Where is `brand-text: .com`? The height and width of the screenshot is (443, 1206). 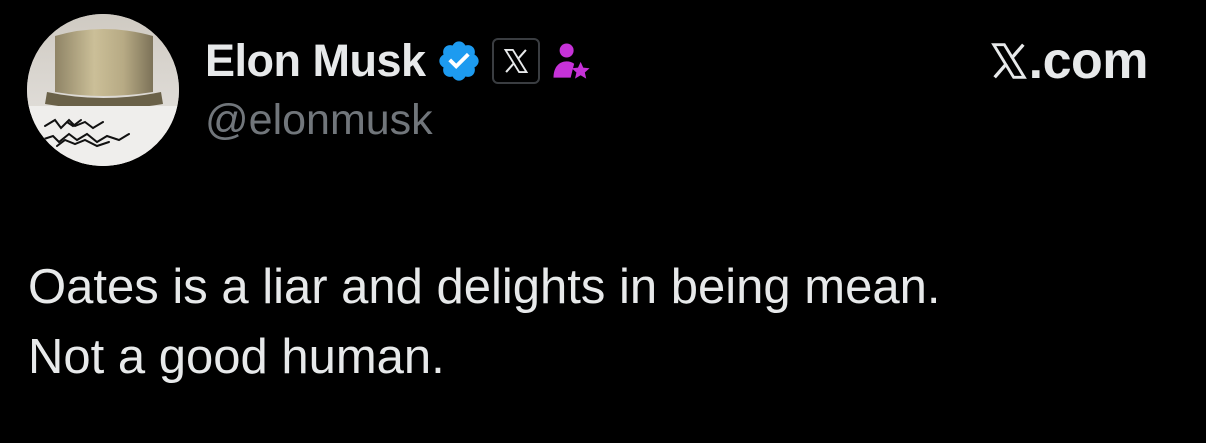
brand-text: .com is located at coordinates (1088, 61).